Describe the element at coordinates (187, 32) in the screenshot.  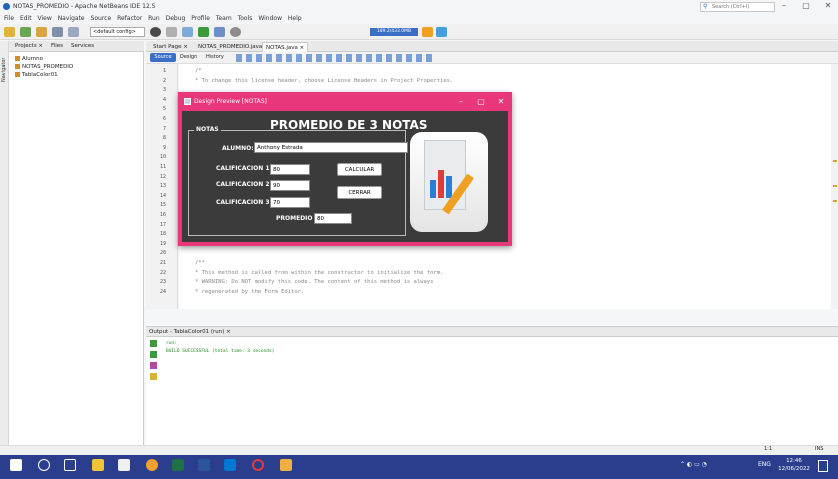
I see `hammer-icon` at that location.